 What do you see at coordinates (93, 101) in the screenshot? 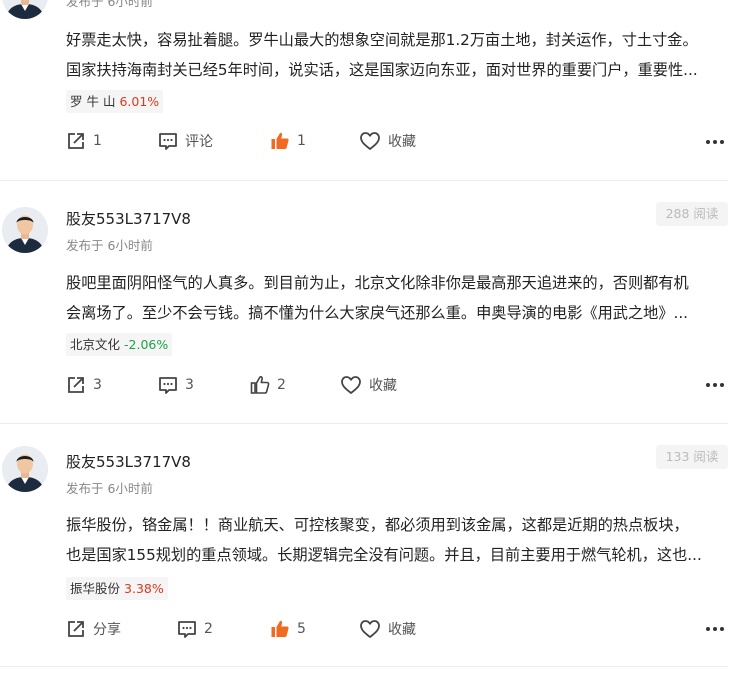
I see `stock-name: 罗 牛 山` at bounding box center [93, 101].